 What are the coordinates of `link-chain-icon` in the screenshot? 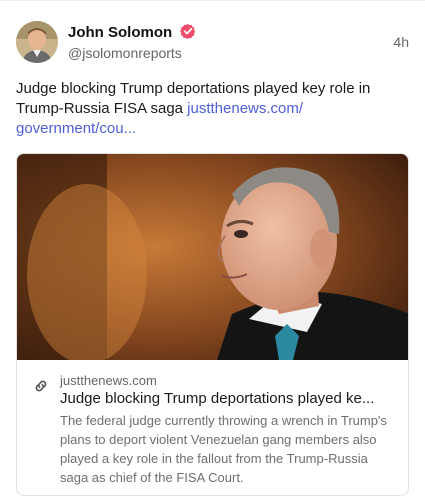 It's located at (41, 386).